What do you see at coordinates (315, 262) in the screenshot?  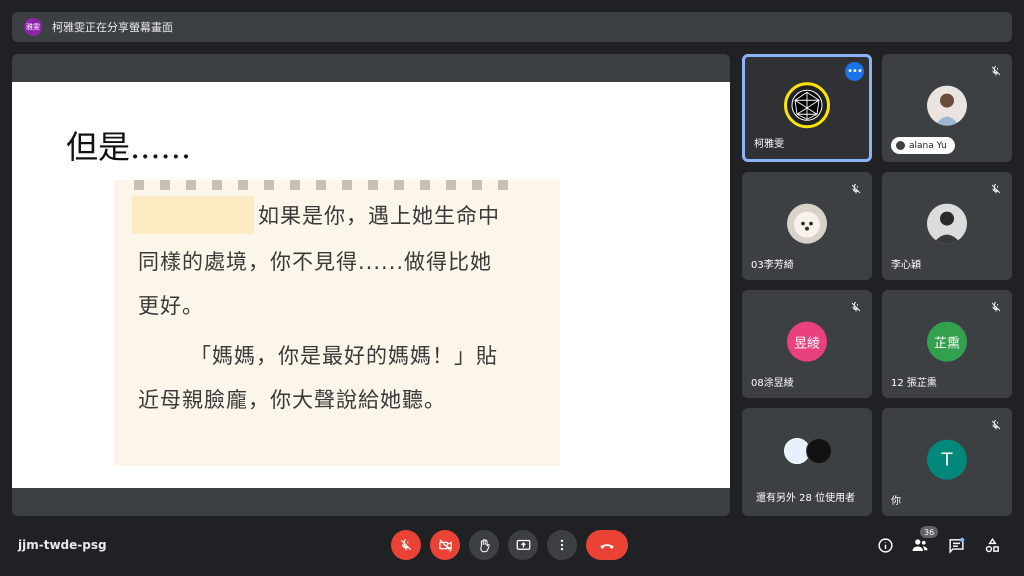 I see `excerpt-line: 同樣的處境，你不見得......做得比她` at bounding box center [315, 262].